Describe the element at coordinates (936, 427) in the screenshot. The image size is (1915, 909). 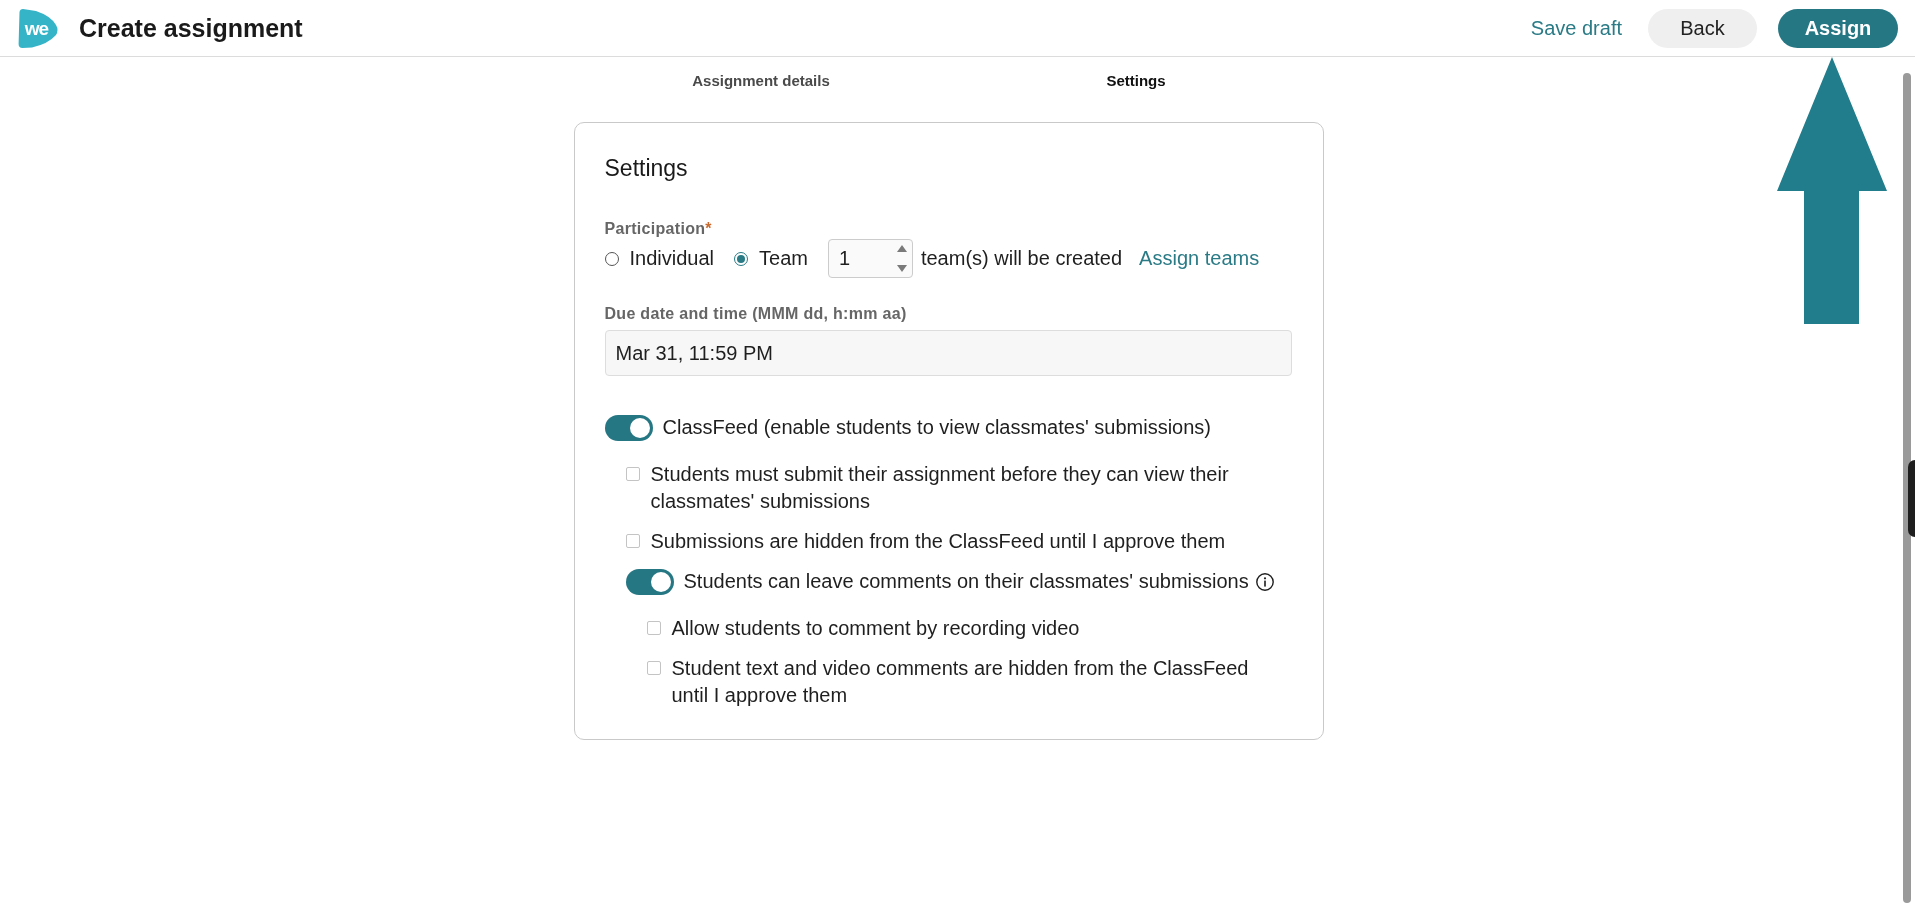
I see `toggle-label: ClassFeed (enable students to view classmates' submissions)` at that location.